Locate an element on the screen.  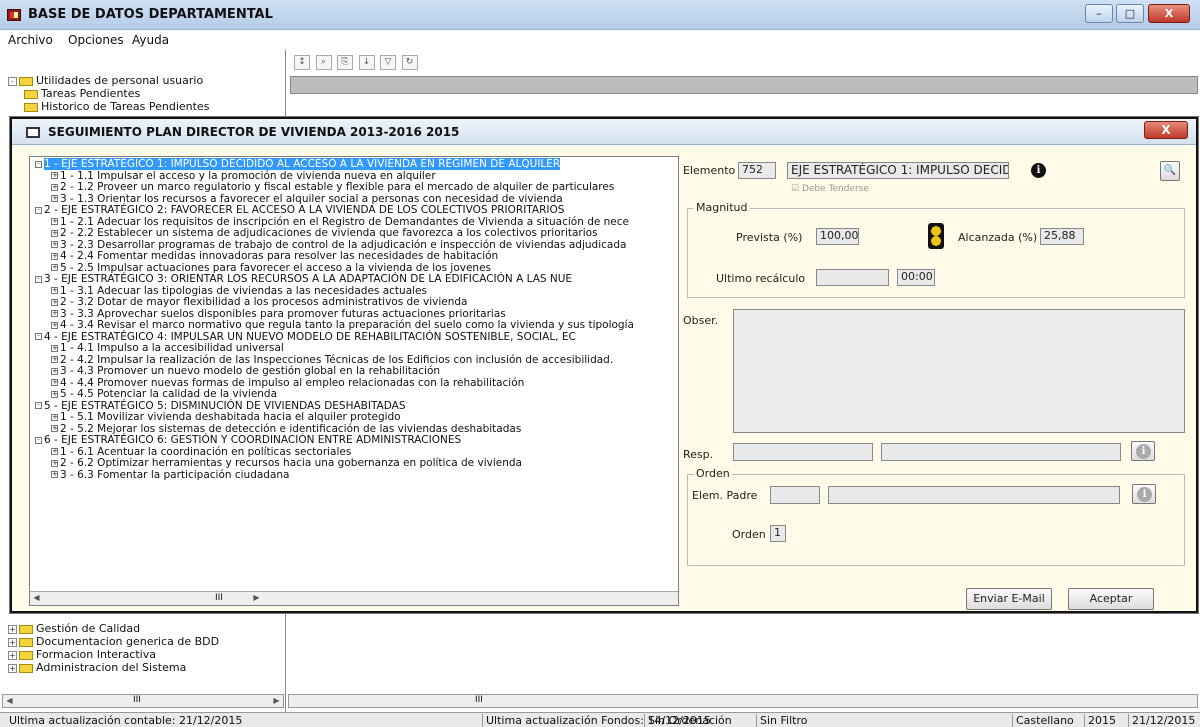
maximize-button: □ is located at coordinates (1130, 13).